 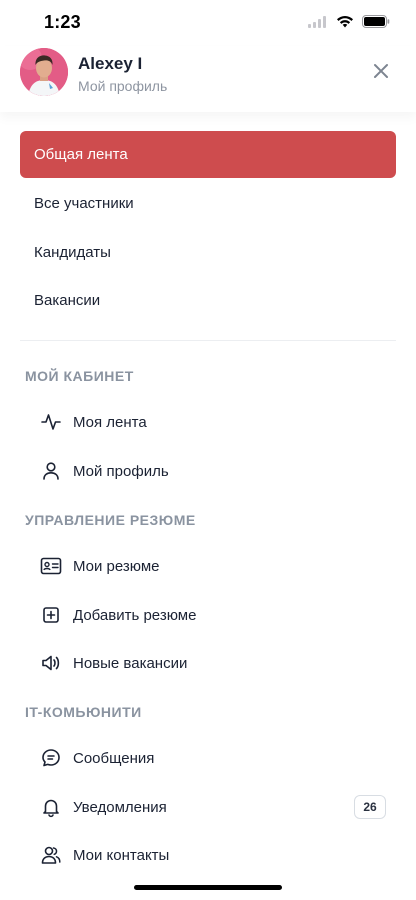 I want to click on status-time: 1:23, so click(x=62, y=22).